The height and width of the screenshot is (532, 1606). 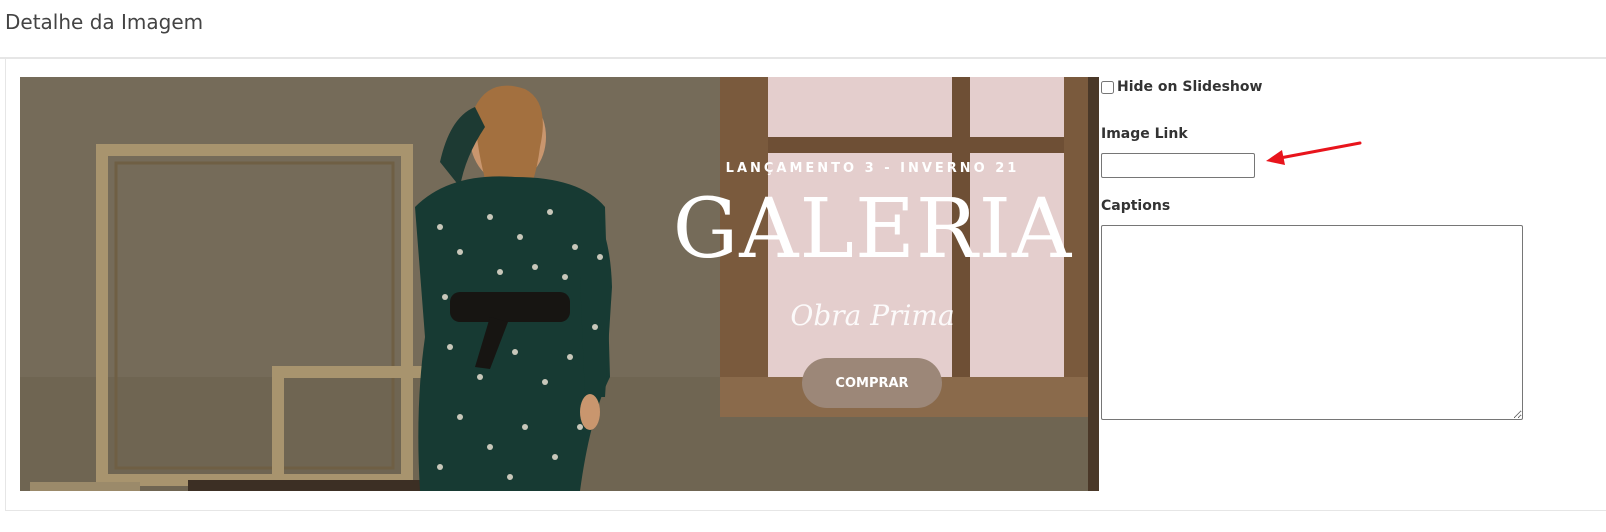 What do you see at coordinates (1144, 134) in the screenshot?
I see `image-link-label: Image Link` at bounding box center [1144, 134].